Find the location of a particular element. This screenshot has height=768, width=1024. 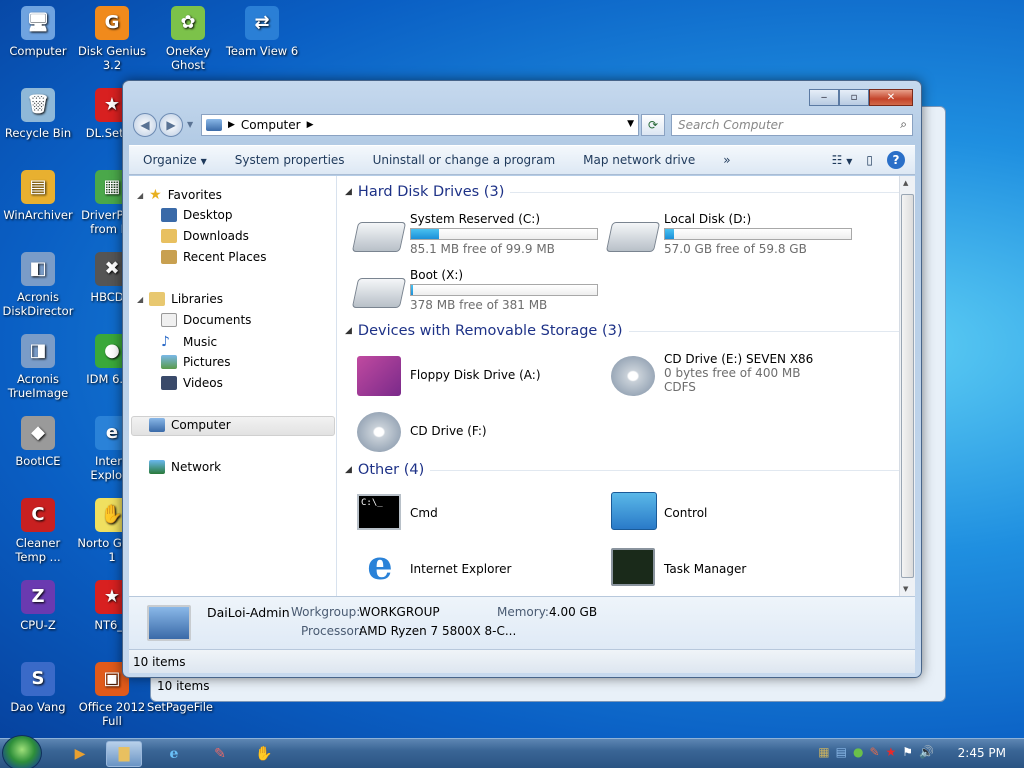

scroll-up-icon: ▲ is located at coordinates (905, 183).